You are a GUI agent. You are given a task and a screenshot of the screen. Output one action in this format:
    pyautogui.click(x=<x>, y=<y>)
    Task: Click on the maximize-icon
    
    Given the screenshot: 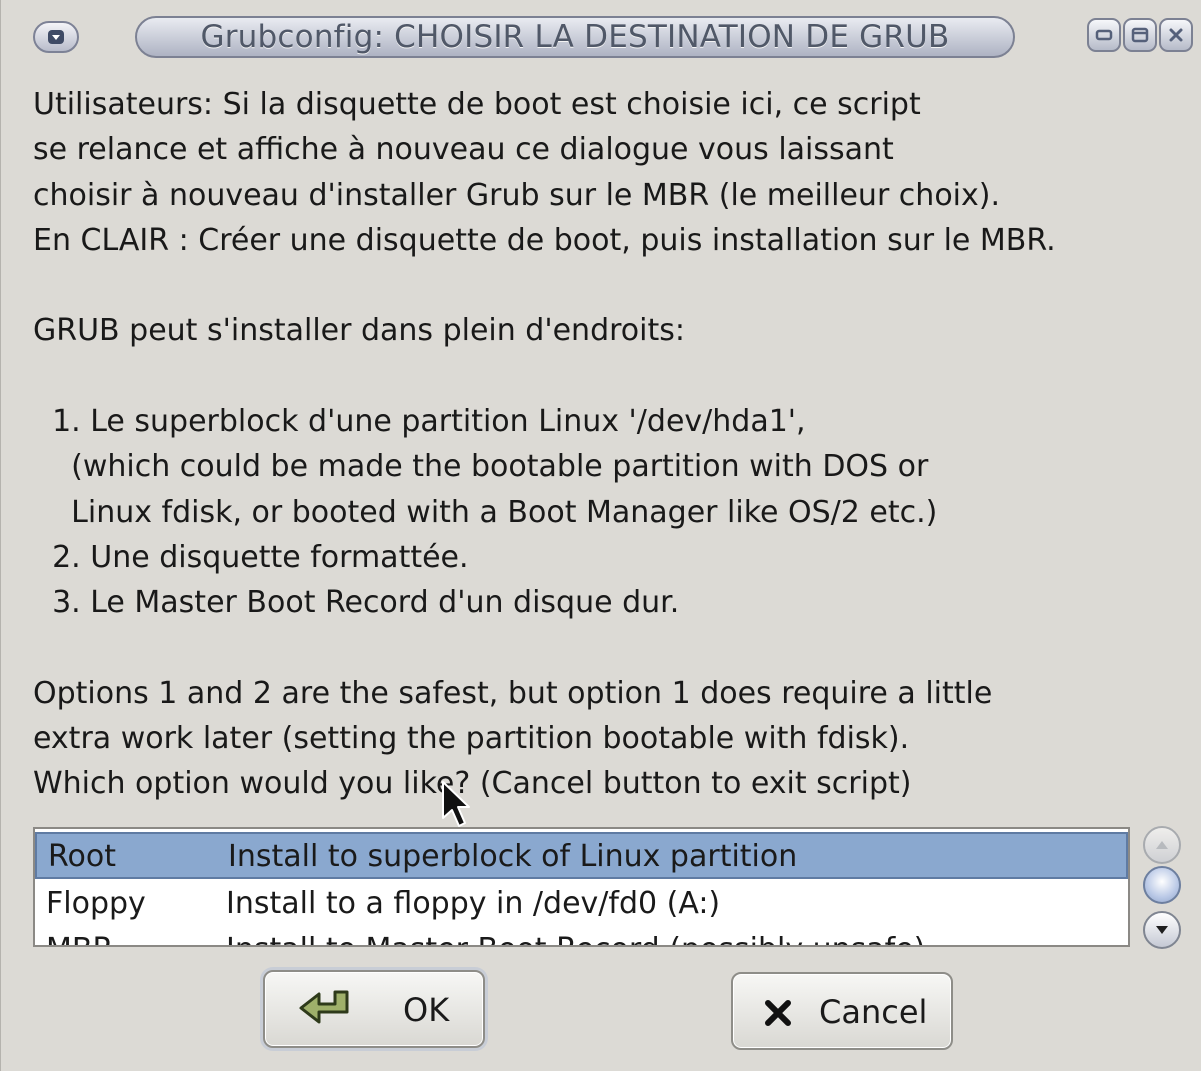 What is the action you would take?
    pyautogui.click(x=1140, y=35)
    